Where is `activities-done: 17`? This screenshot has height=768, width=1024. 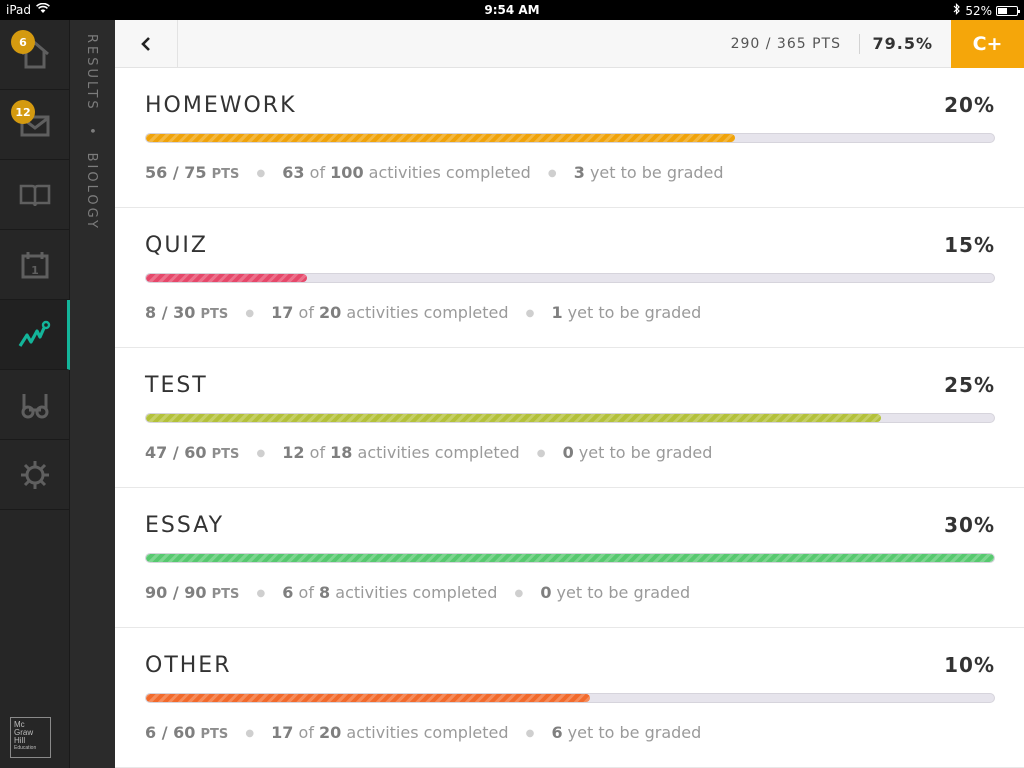
activities-done: 17 is located at coordinates (282, 312).